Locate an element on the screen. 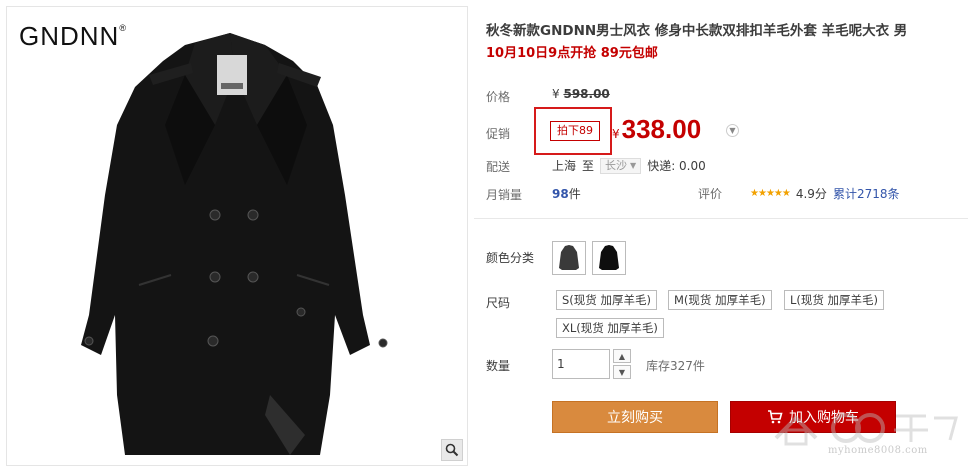 The height and width of the screenshot is (469, 973). review-count-link: 累计2718条 is located at coordinates (866, 193).